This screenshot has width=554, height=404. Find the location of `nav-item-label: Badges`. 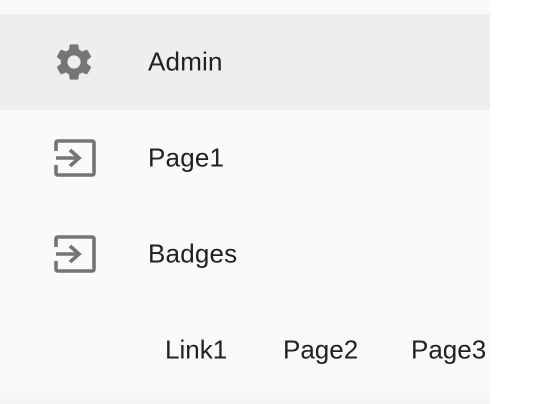

nav-item-label: Badges is located at coordinates (193, 253).